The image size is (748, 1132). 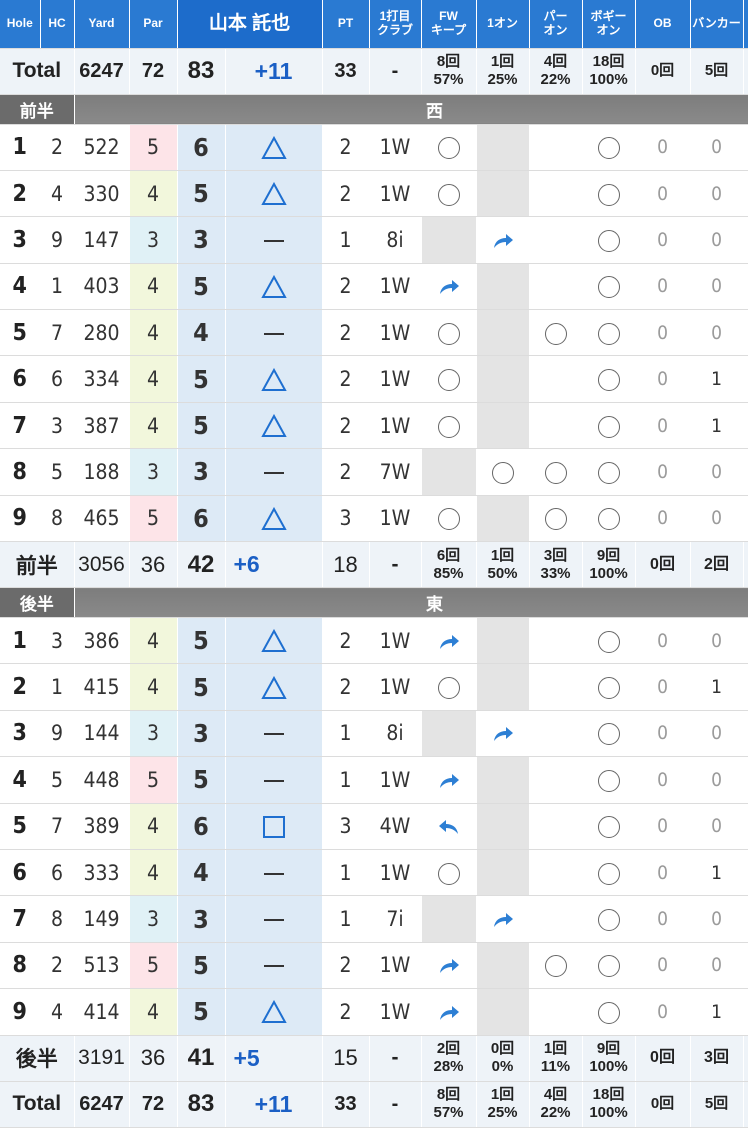 What do you see at coordinates (374, 379) in the screenshot?
I see `hole-row: 663344521W010` at bounding box center [374, 379].